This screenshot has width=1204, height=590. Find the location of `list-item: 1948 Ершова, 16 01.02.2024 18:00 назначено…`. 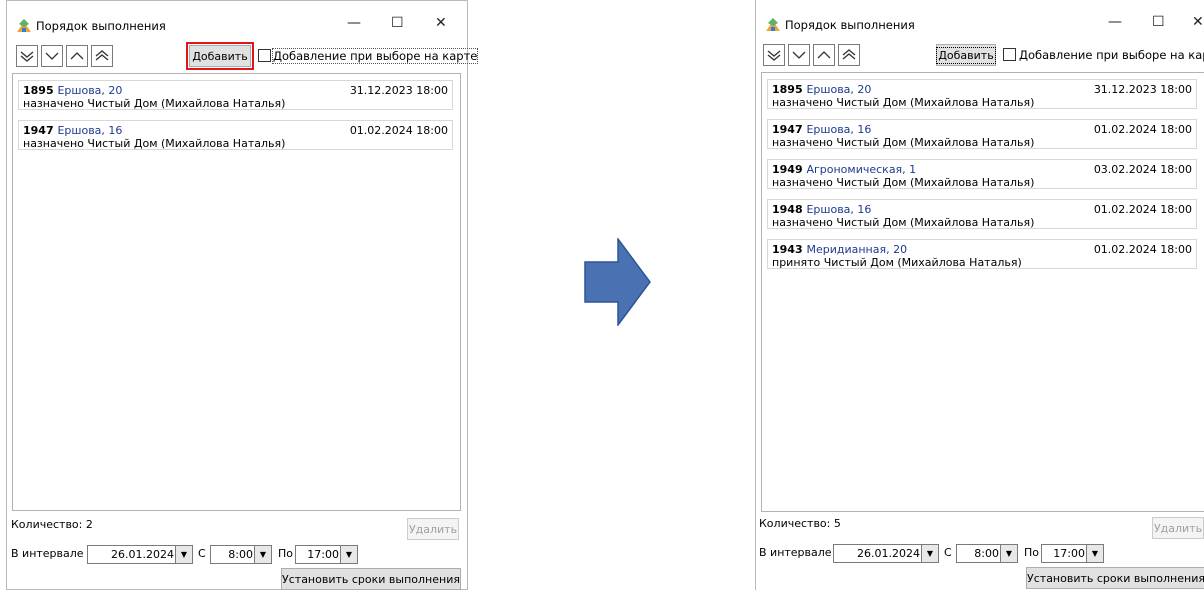

list-item: 1948 Ершова, 16 01.02.2024 18:00 назначено… is located at coordinates (982, 214).